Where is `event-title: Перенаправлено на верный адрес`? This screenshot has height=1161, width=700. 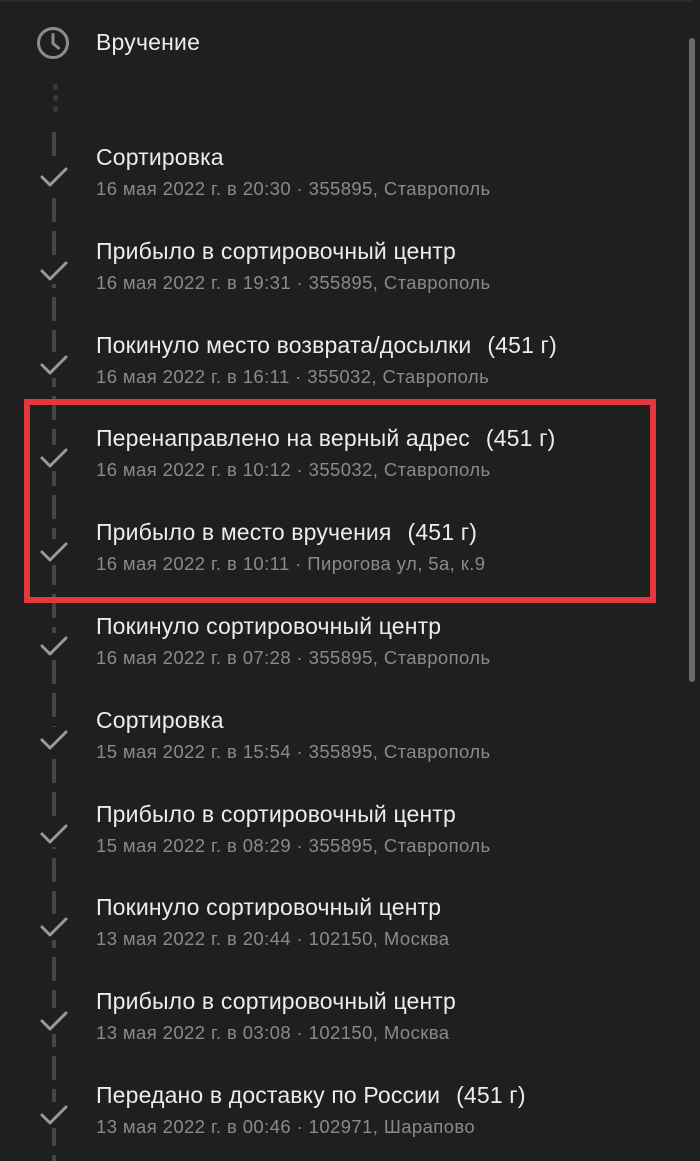 event-title: Перенаправлено на верный адрес is located at coordinates (283, 438).